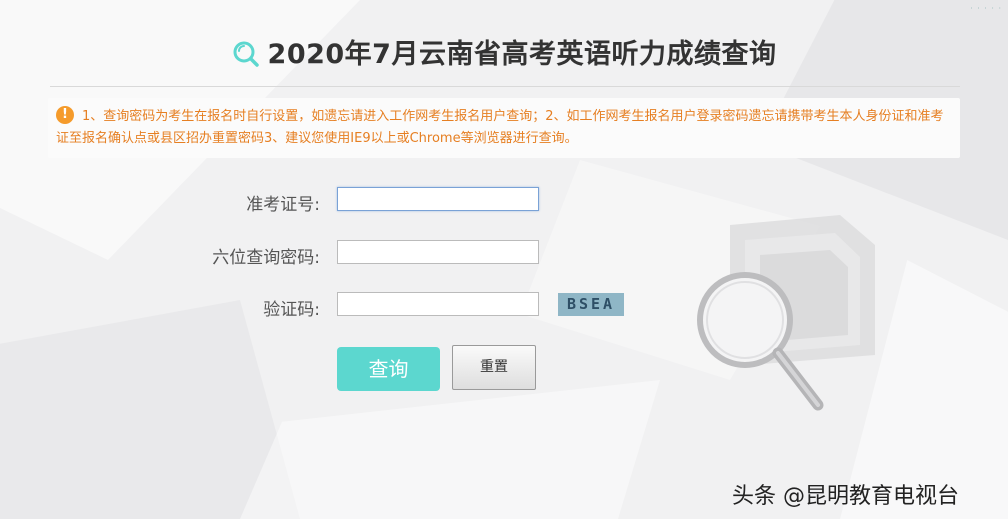  What do you see at coordinates (266, 258) in the screenshot?
I see `password-label: 六位查询密码:` at bounding box center [266, 258].